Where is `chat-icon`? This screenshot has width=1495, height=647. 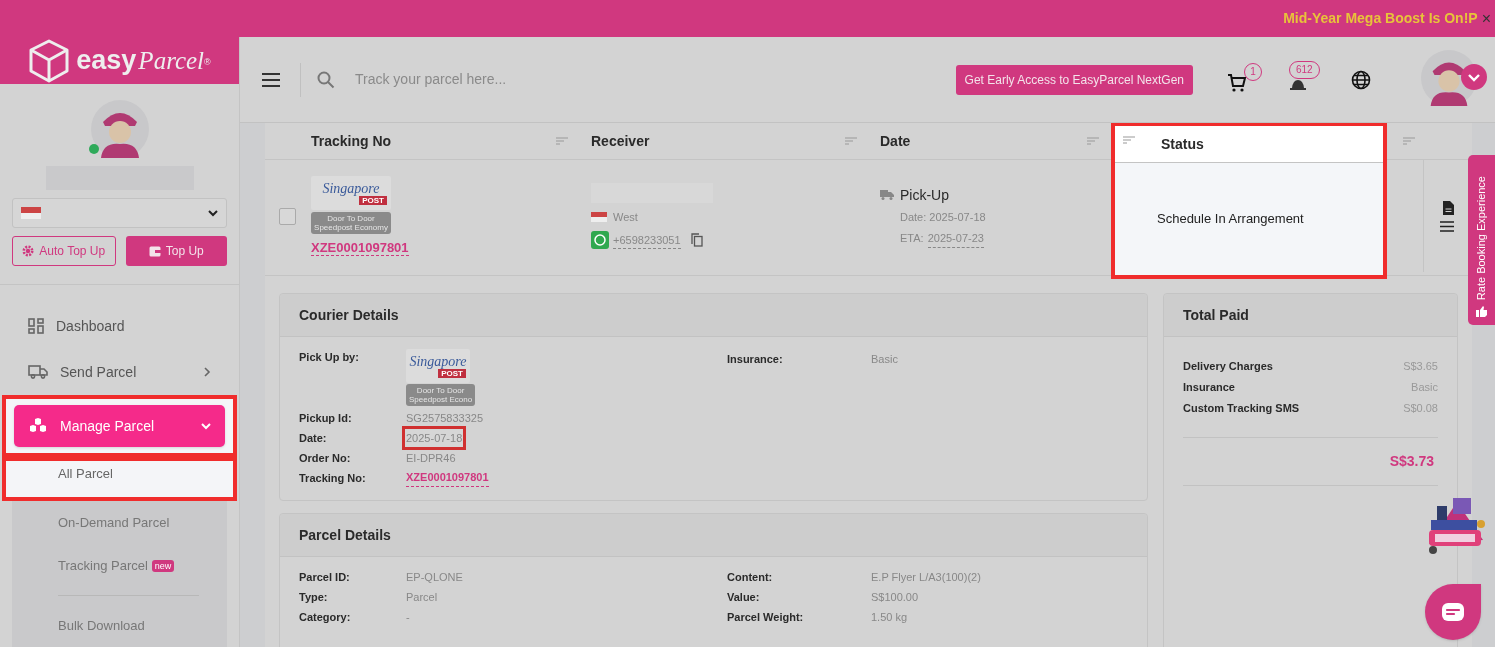
chat-icon is located at coordinates (1453, 612).